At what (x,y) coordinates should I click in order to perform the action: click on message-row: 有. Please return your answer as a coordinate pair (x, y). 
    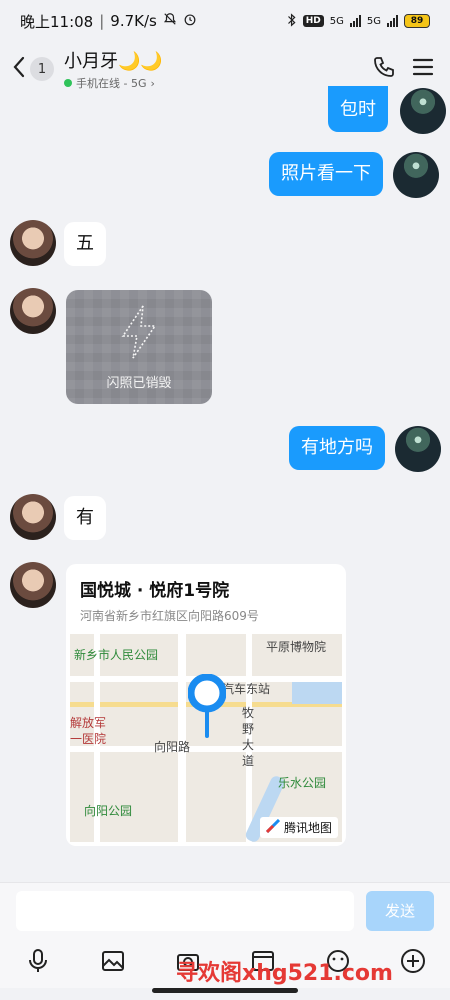
    Looking at the image, I should click on (58, 517).